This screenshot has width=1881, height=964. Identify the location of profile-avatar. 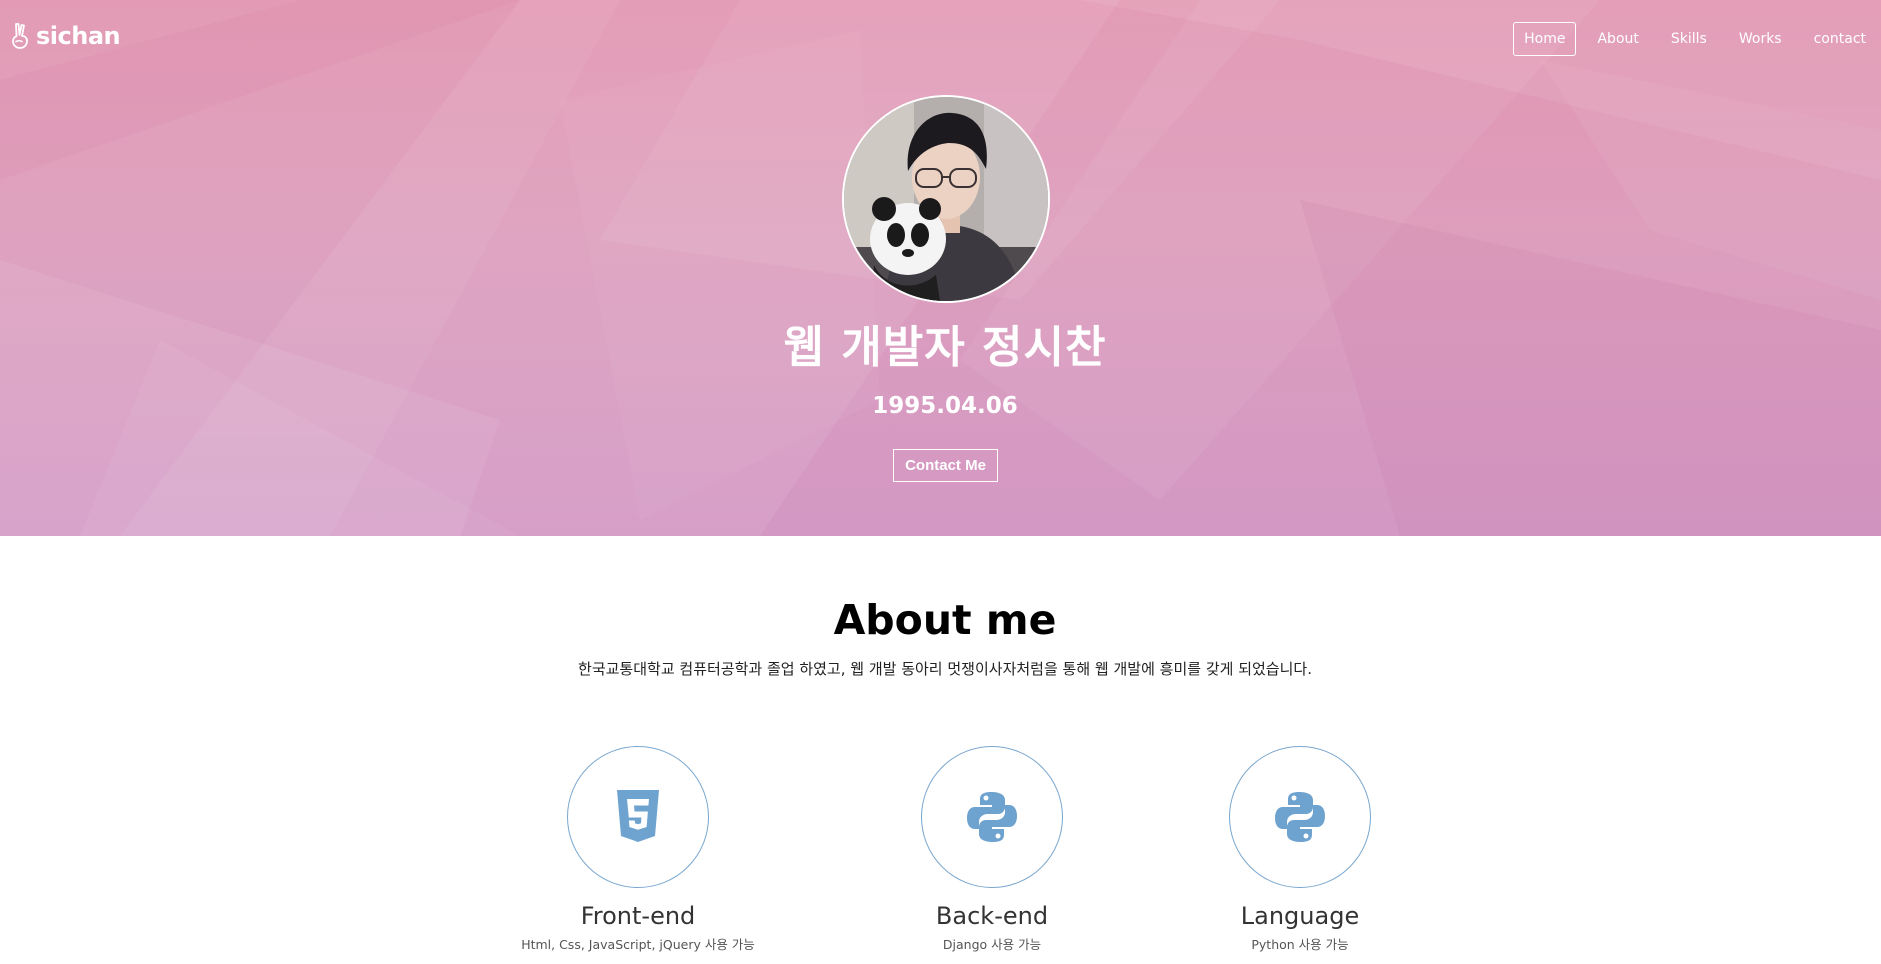
(946, 199).